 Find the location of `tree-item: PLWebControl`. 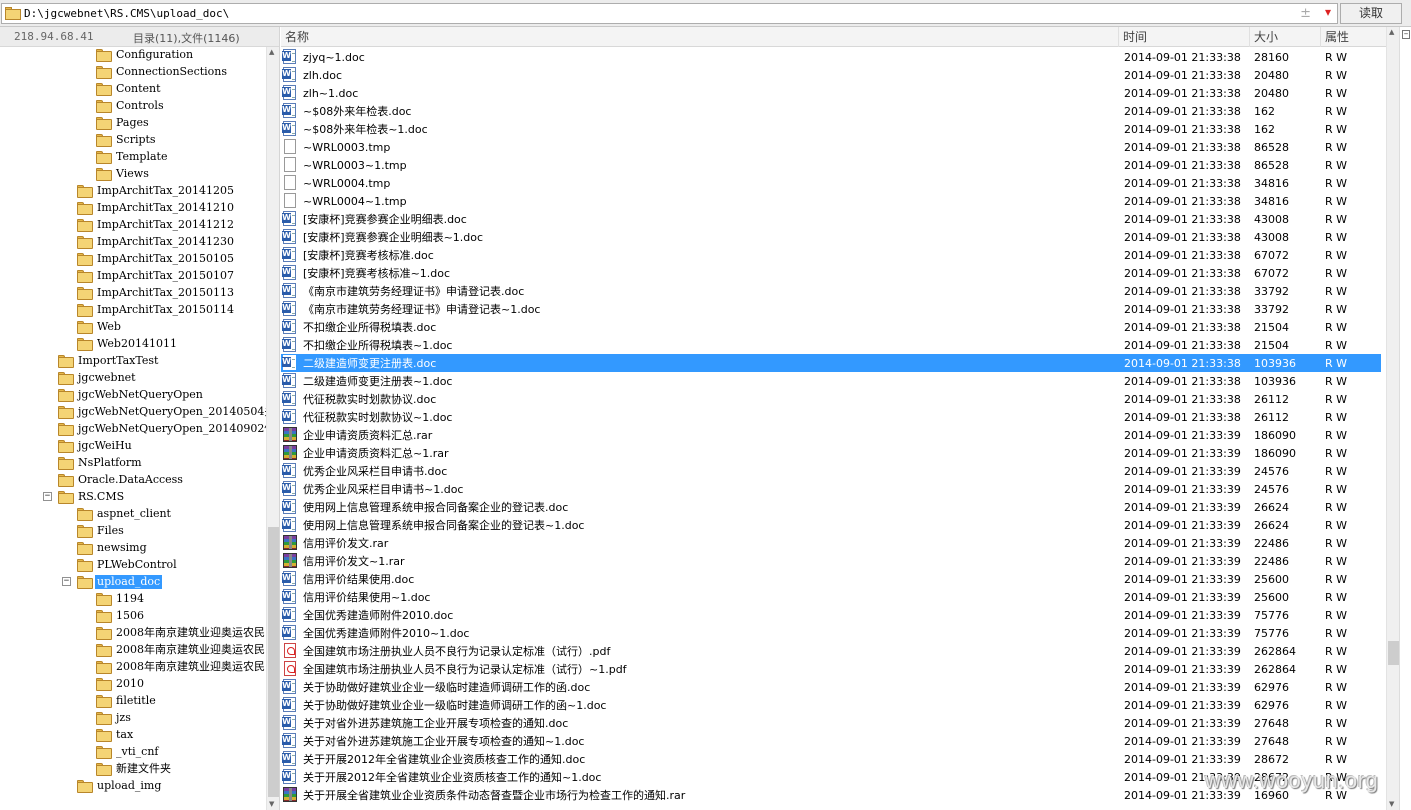

tree-item: PLWebControl is located at coordinates (133, 565).